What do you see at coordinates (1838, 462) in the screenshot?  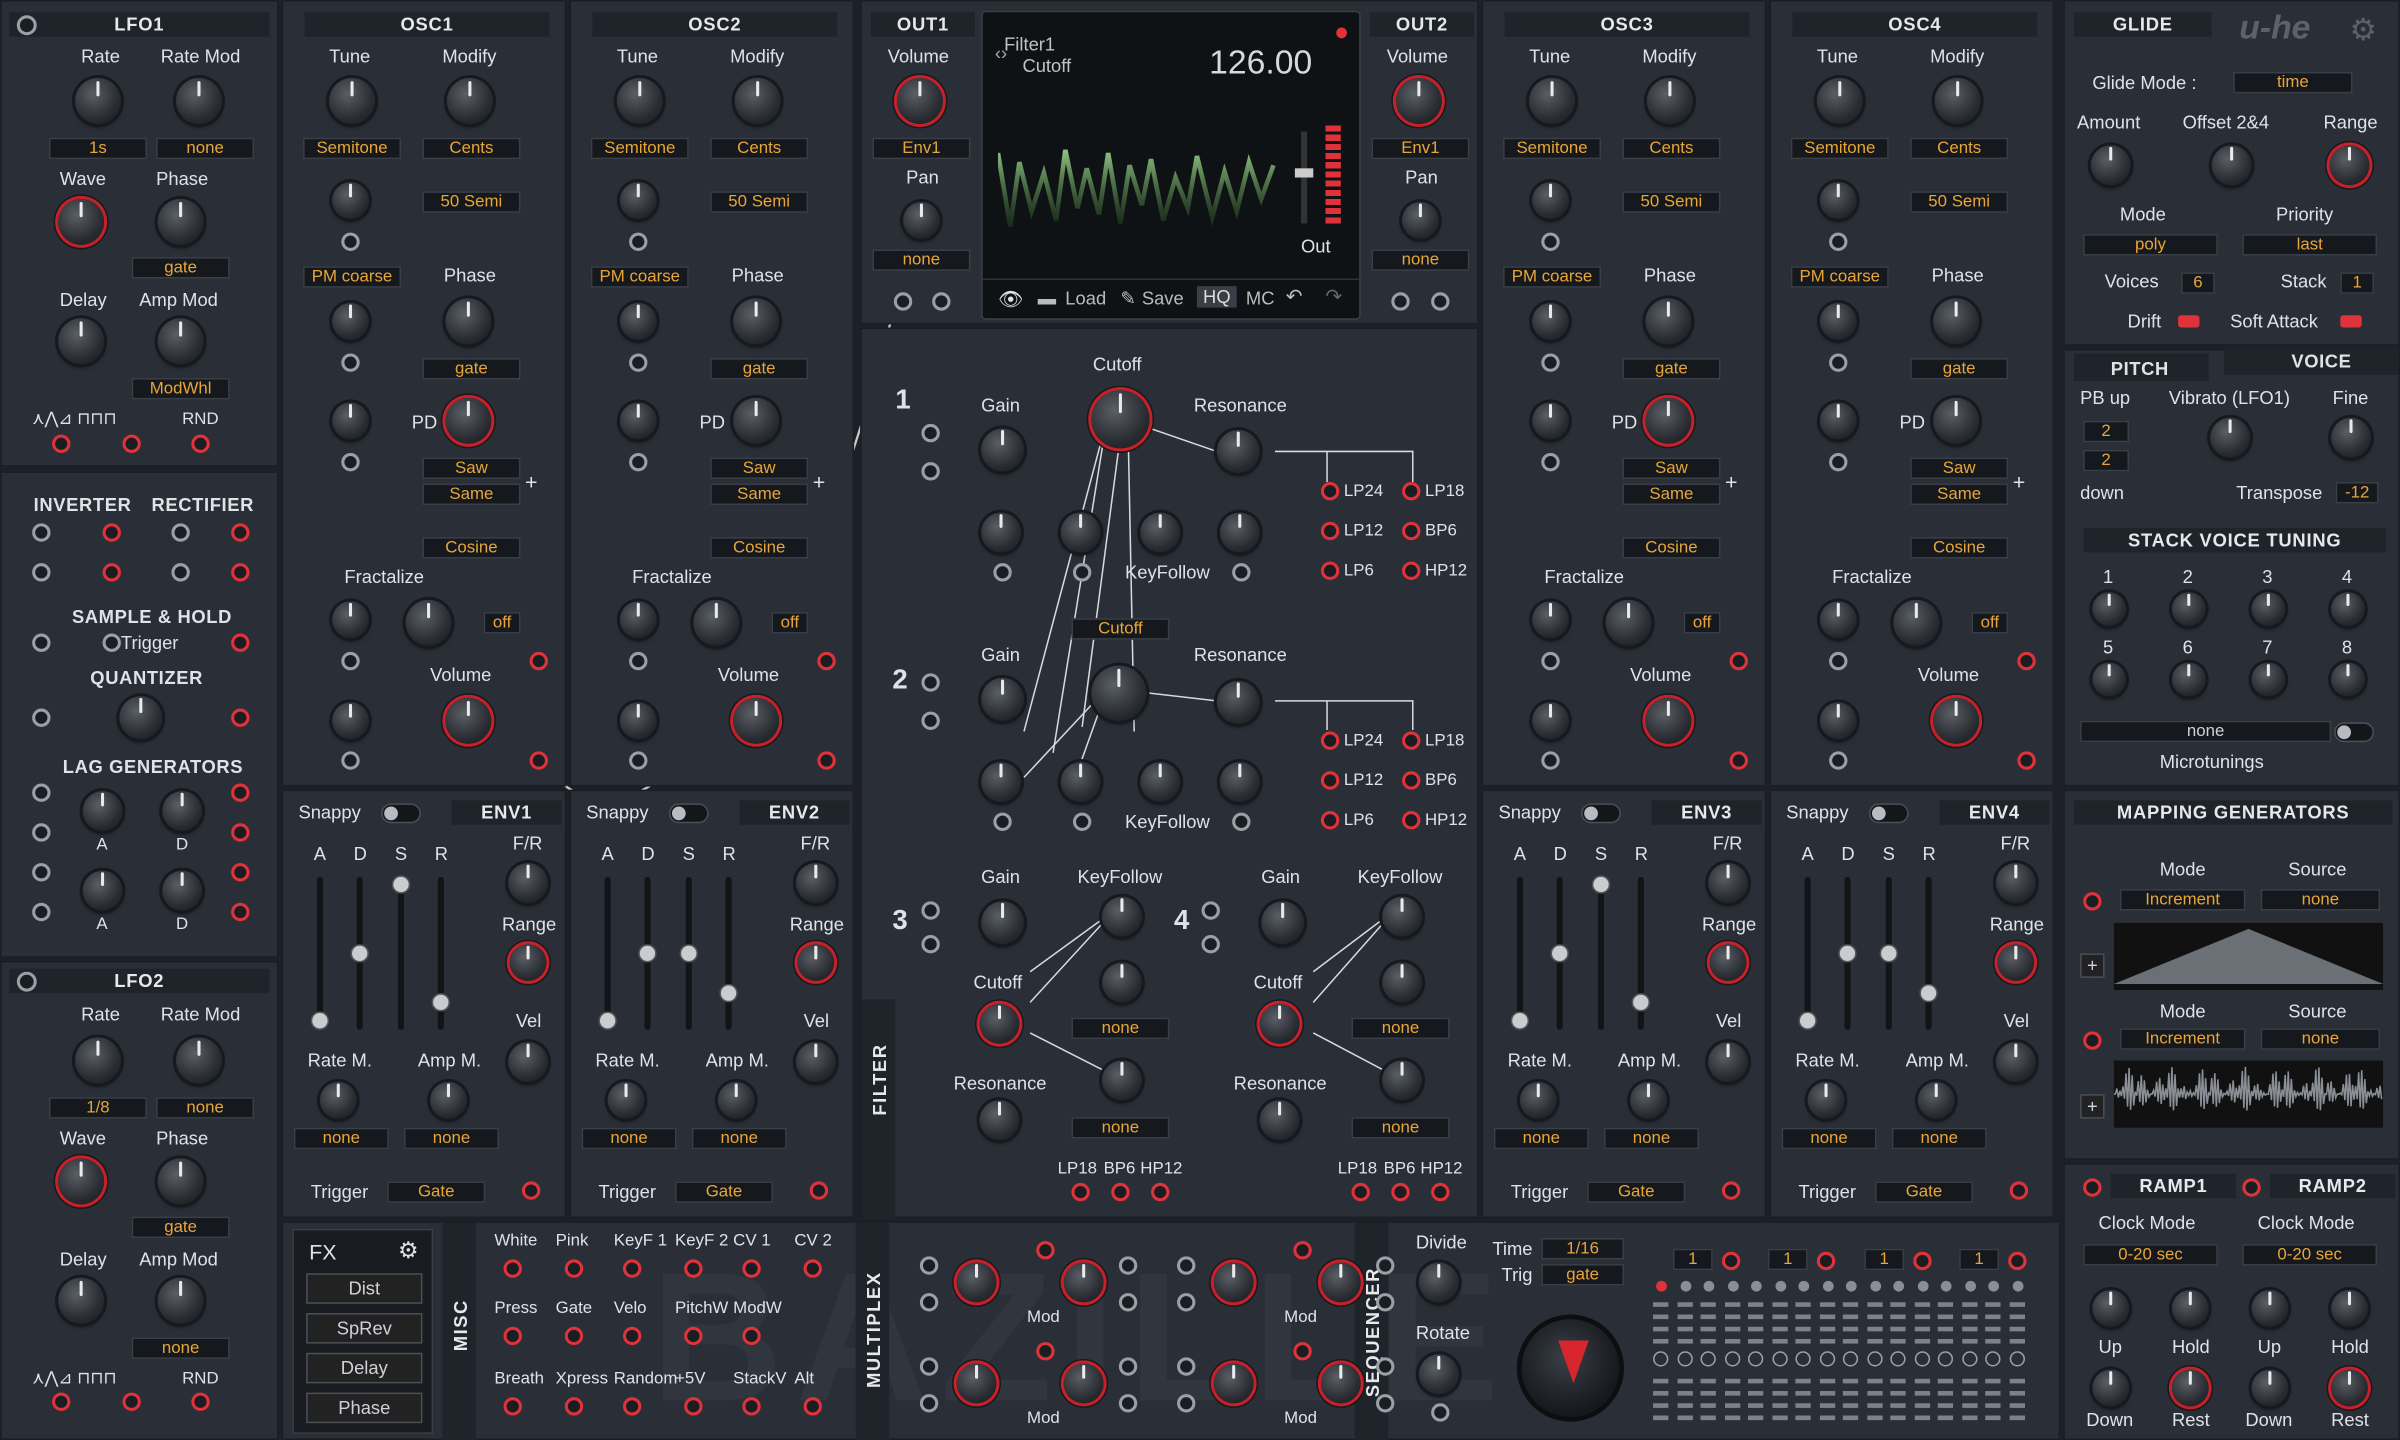 I see `osc4-pd-jack` at bounding box center [1838, 462].